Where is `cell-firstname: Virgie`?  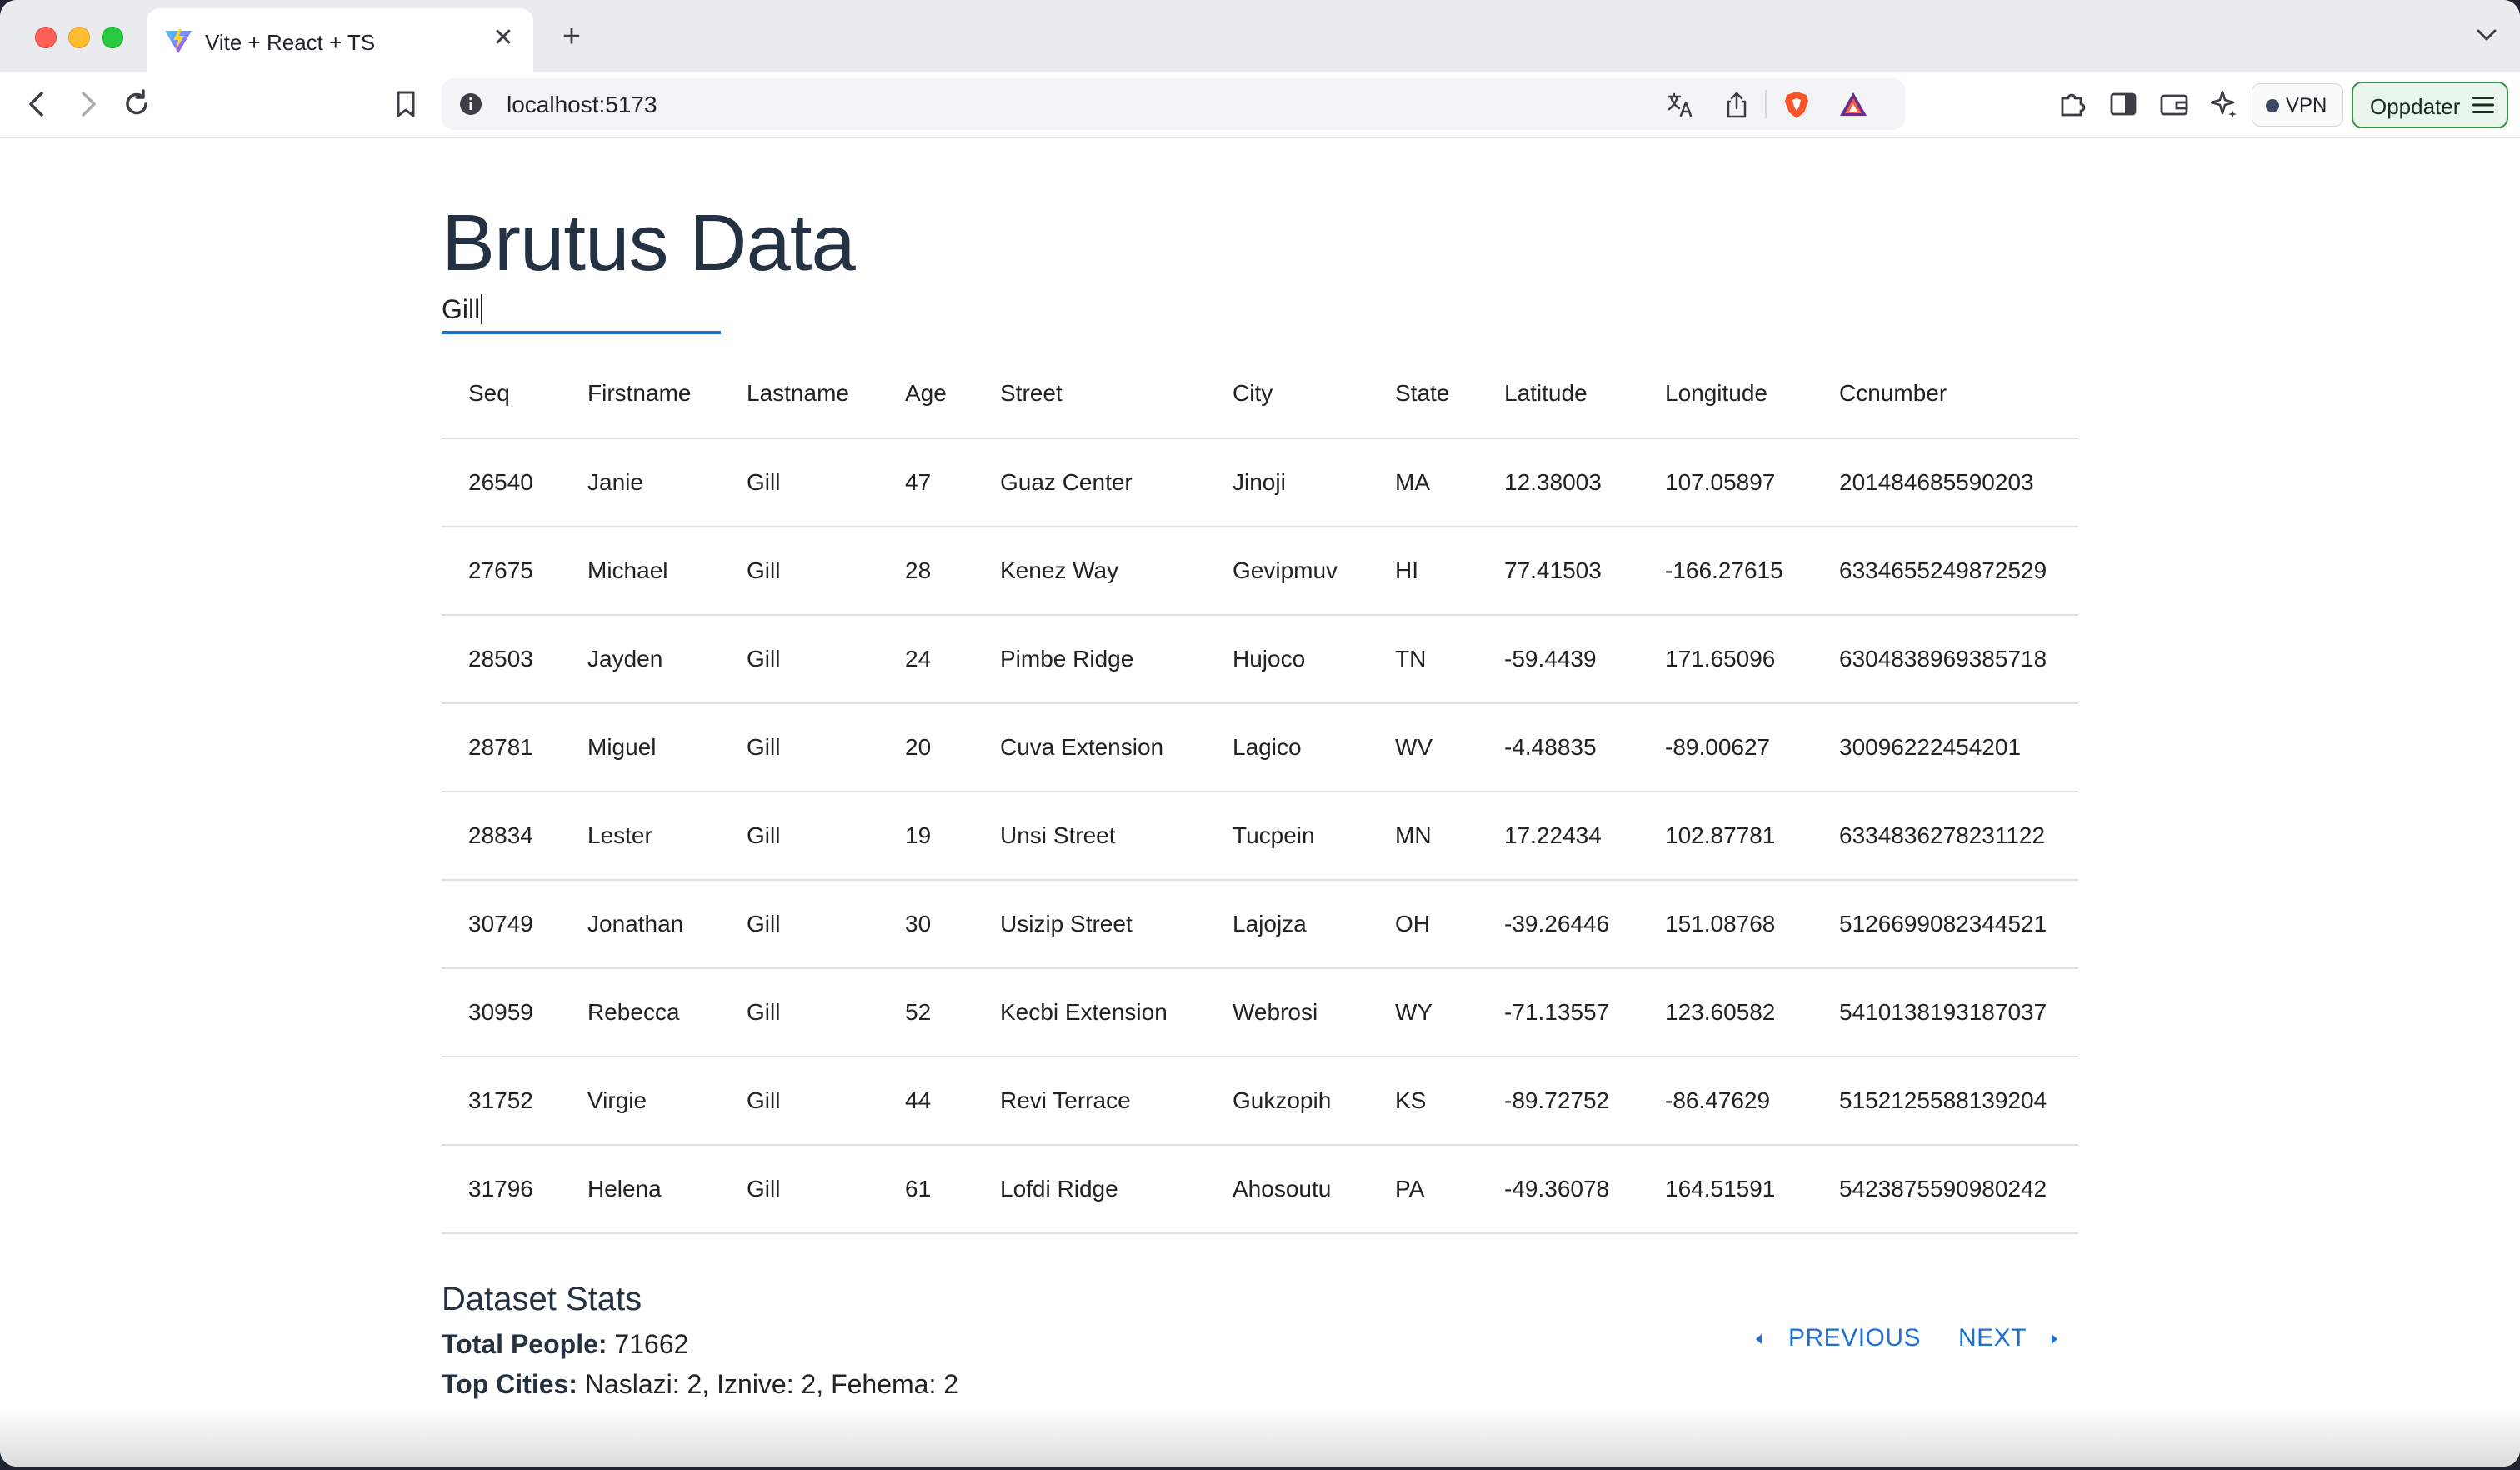
cell-firstname: Virgie is located at coordinates (640, 1101).